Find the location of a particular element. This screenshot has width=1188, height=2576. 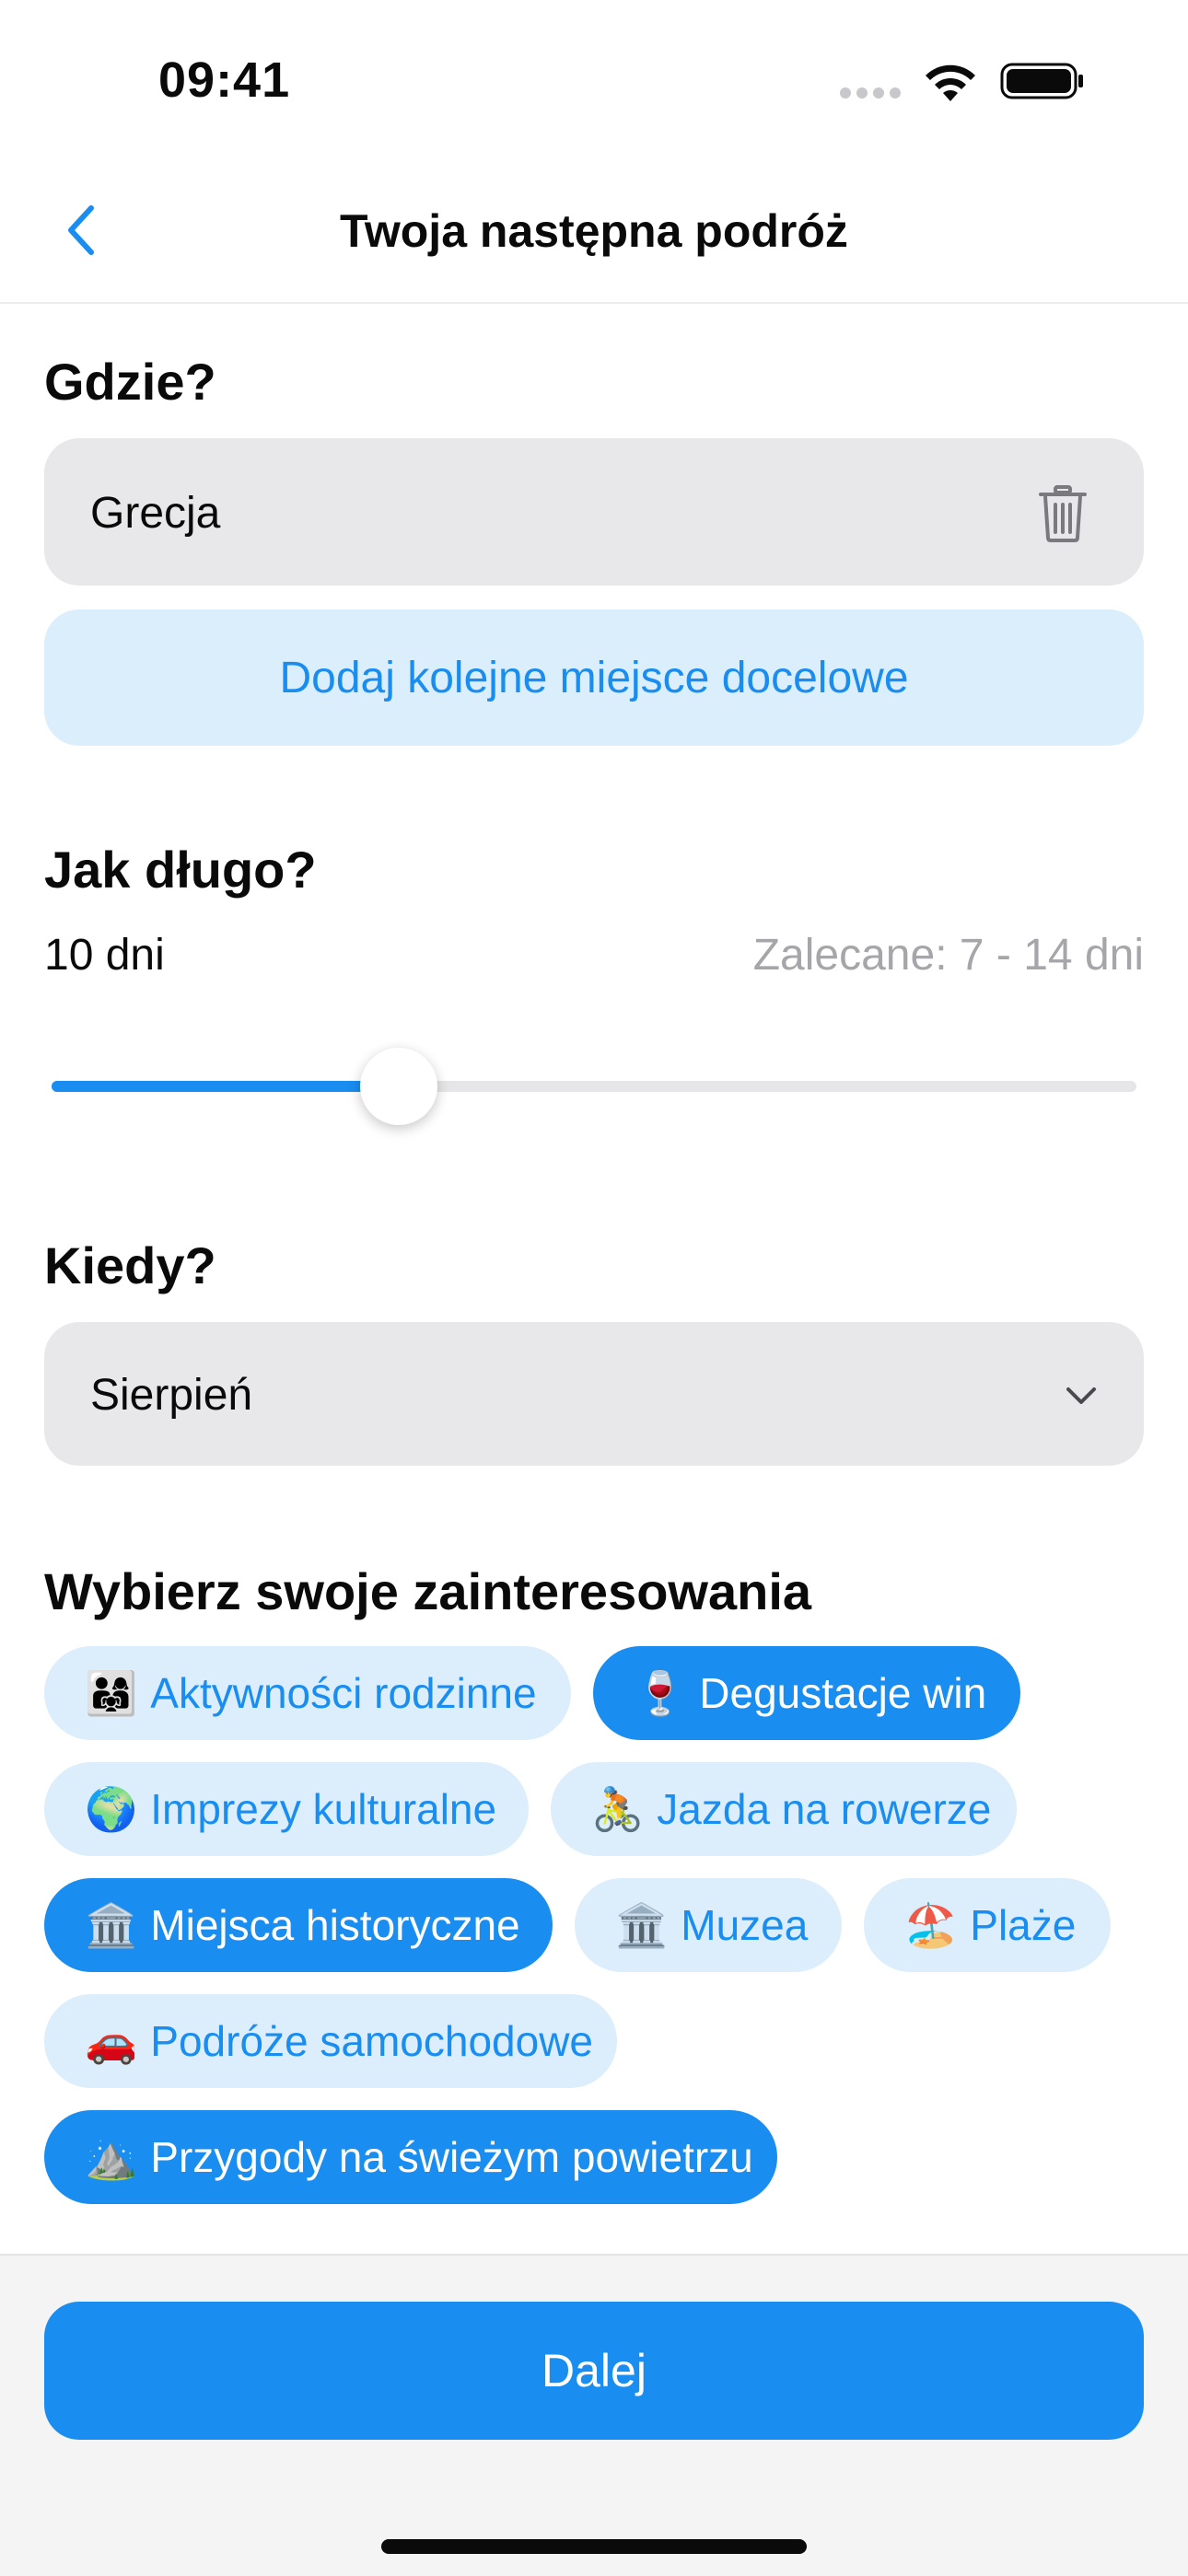

duration-slider is located at coordinates (594, 1086).